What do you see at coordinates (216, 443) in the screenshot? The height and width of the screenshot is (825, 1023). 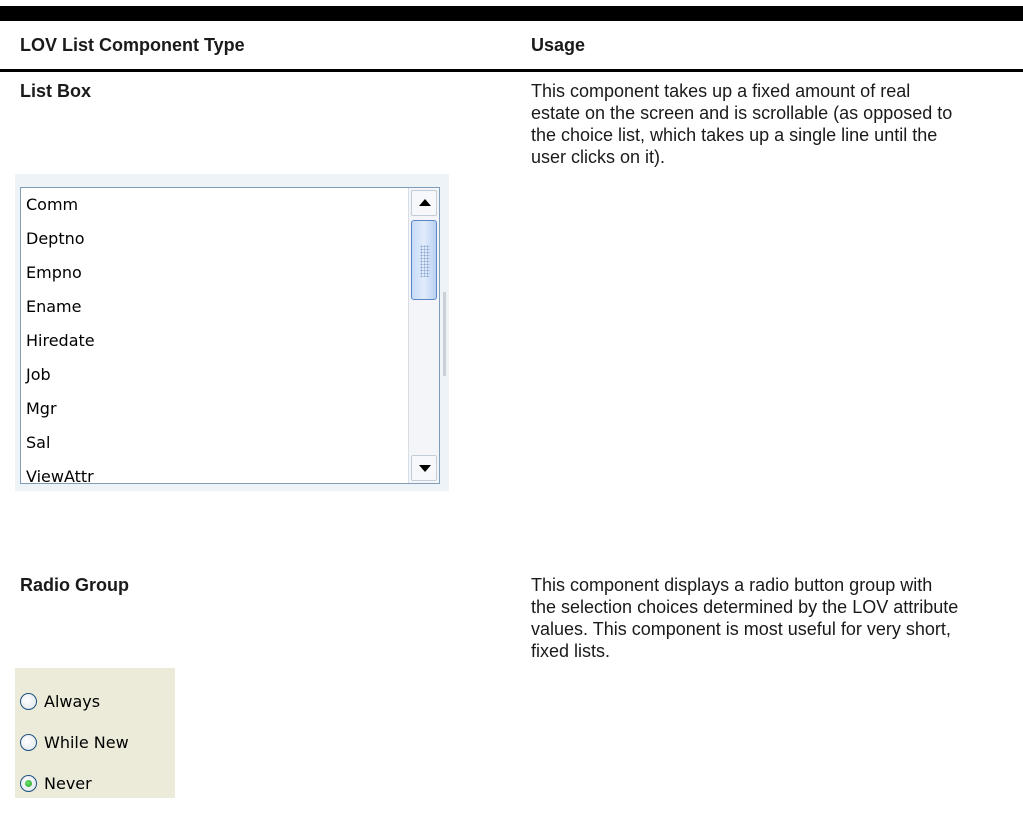 I see `list-item: Sal` at bounding box center [216, 443].